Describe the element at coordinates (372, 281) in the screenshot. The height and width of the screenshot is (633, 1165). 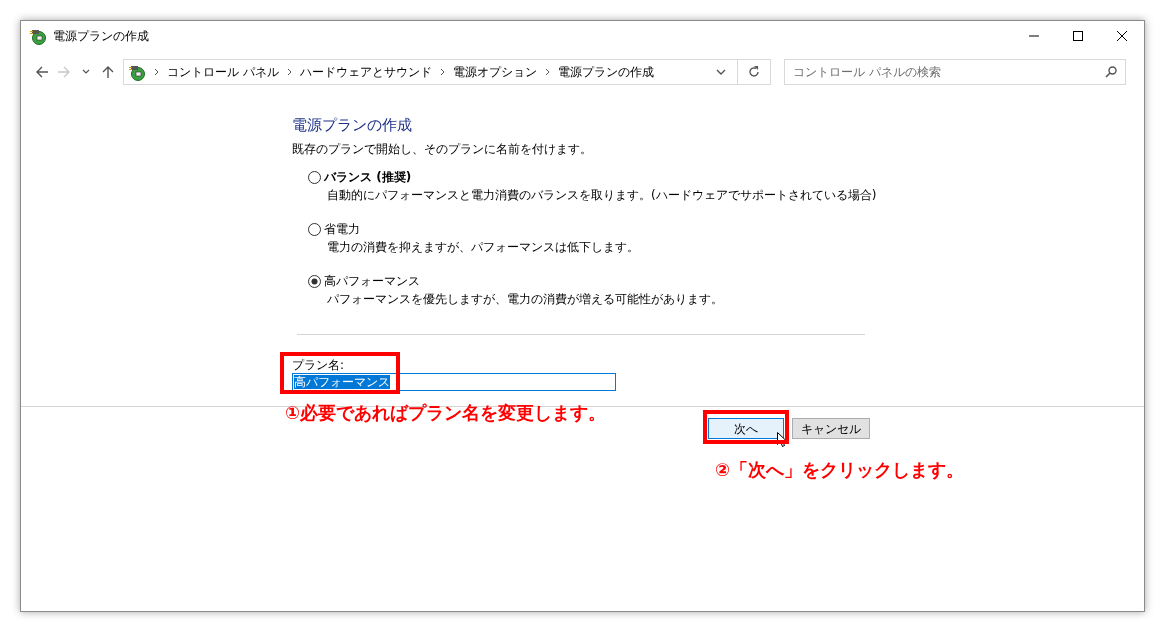
I see `plan-option-label: 高パフォーマンス` at that location.